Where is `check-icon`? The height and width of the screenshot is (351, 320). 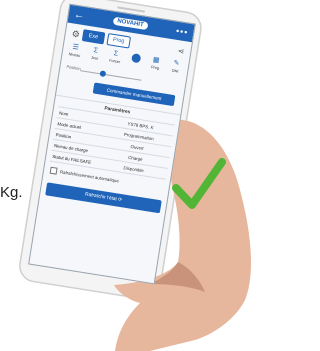 check-icon is located at coordinates (199, 183).